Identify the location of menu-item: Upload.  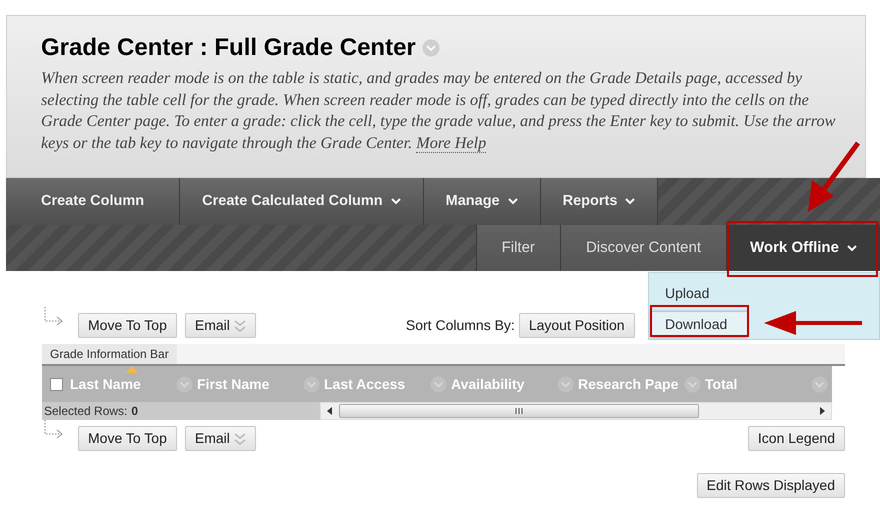
(699, 293).